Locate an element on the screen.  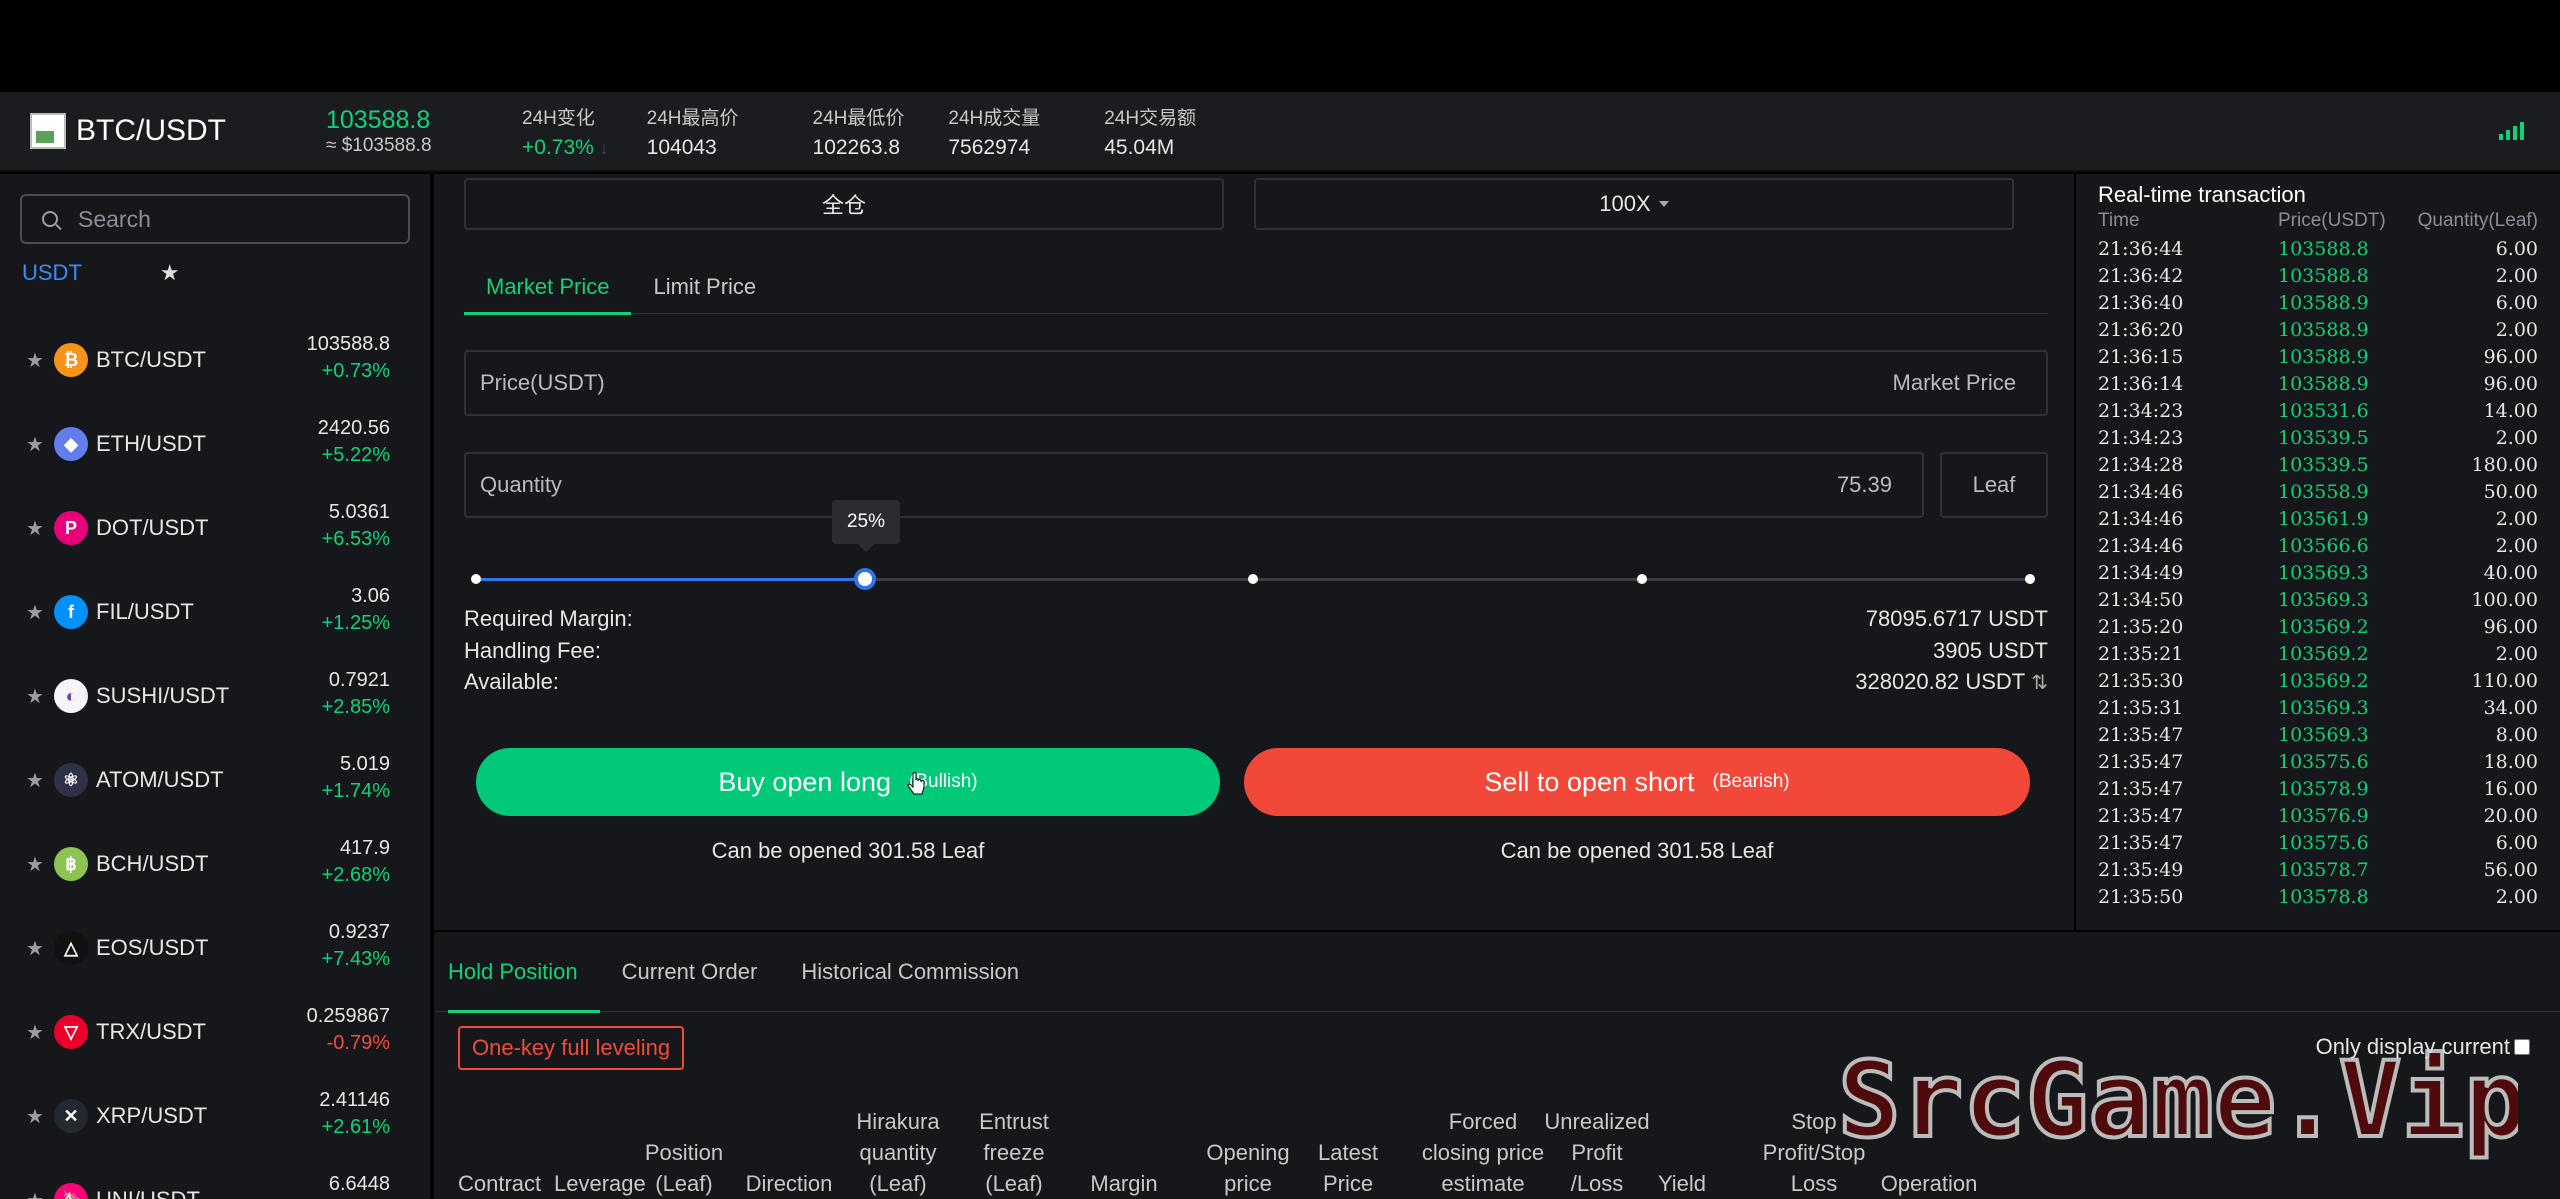
tab-historical-commission: Historical Commission is located at coordinates (910, 972).